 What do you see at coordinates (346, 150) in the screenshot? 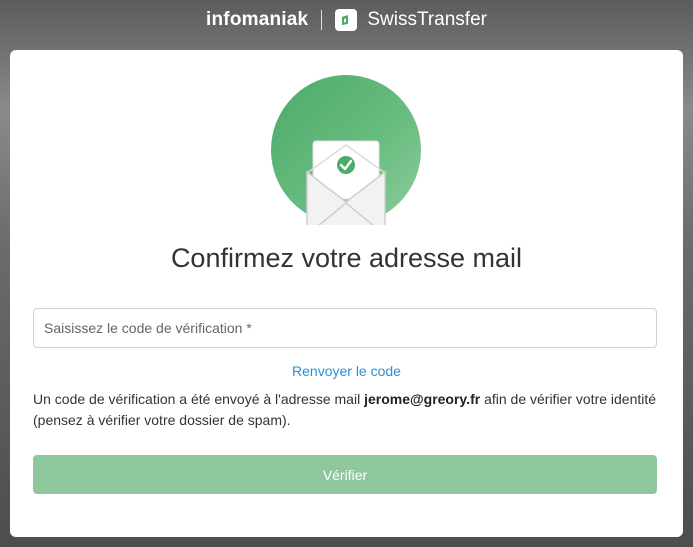
I see `envelope-check-icon` at bounding box center [346, 150].